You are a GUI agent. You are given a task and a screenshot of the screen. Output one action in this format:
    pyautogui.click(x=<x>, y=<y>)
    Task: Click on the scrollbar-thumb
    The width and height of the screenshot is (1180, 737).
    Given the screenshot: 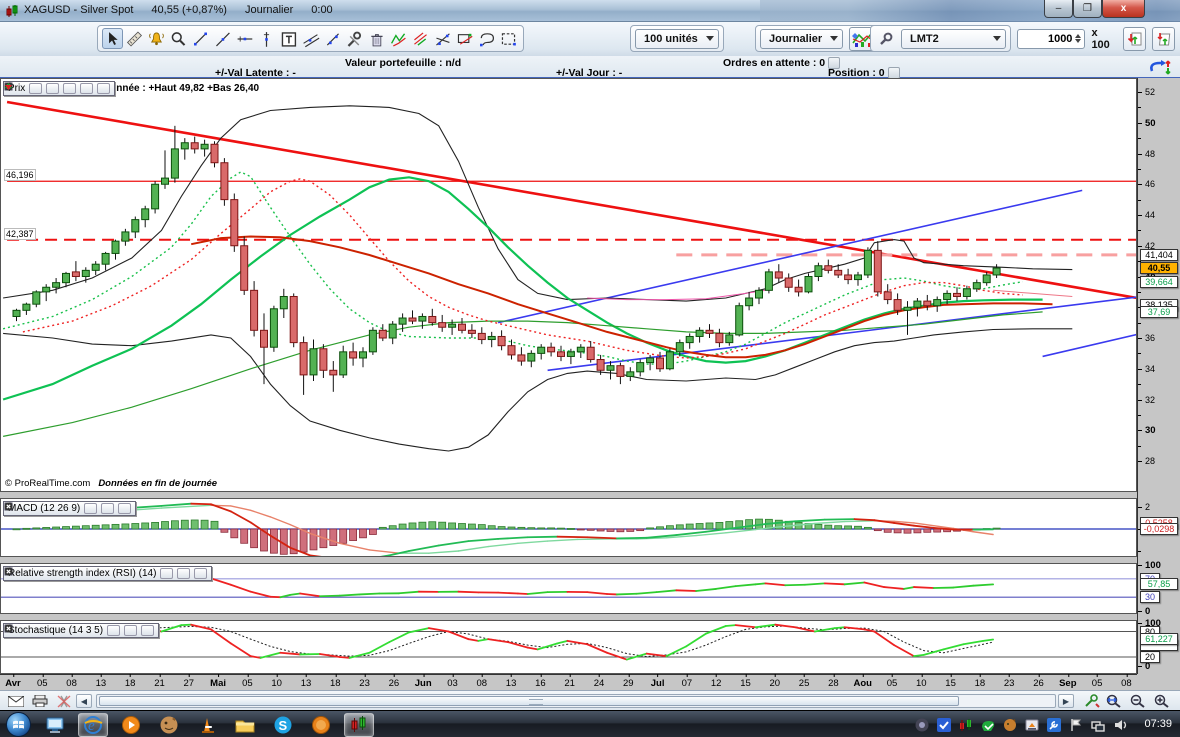 What is the action you would take?
    pyautogui.click(x=529, y=701)
    